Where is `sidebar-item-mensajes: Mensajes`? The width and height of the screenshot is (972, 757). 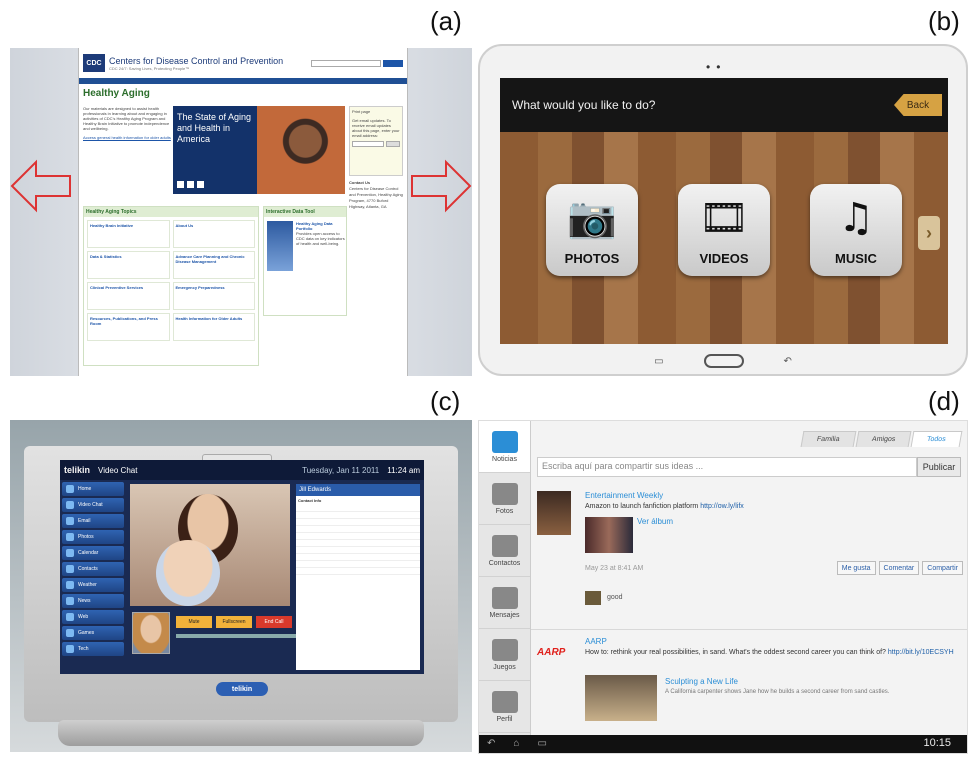
sidebar-item-mensajes: Mensajes is located at coordinates (504, 603).